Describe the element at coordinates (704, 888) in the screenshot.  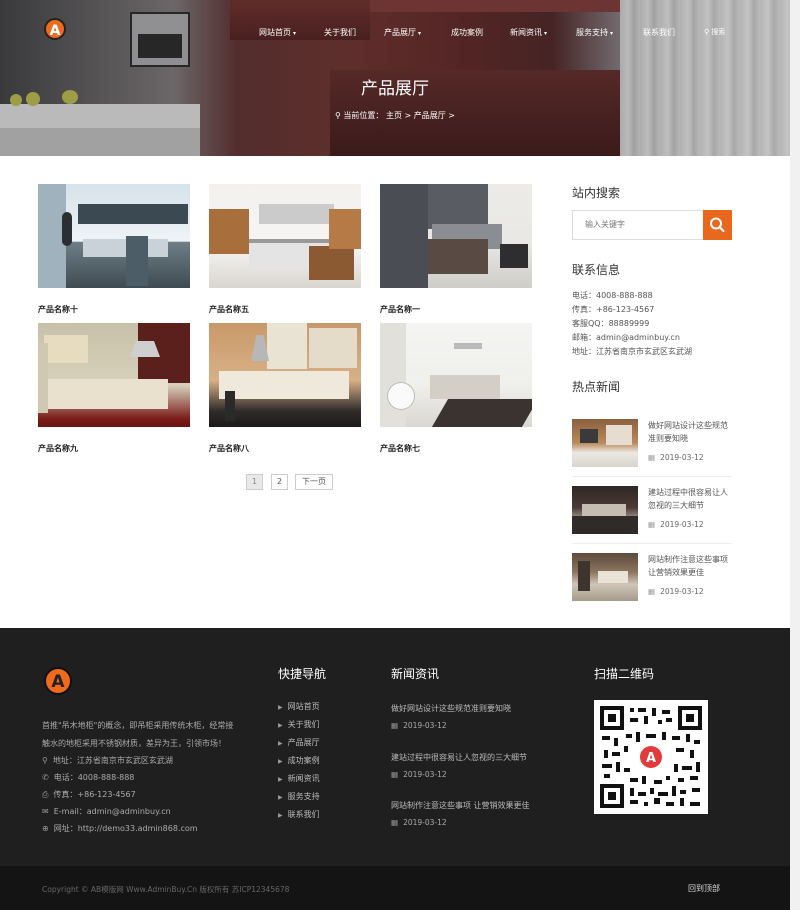
I see `back-to-top-link: 回到顶部` at that location.